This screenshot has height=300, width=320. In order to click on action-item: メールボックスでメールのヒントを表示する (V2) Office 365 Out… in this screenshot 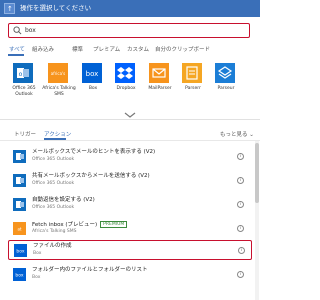, I will do `click(130, 157)`.